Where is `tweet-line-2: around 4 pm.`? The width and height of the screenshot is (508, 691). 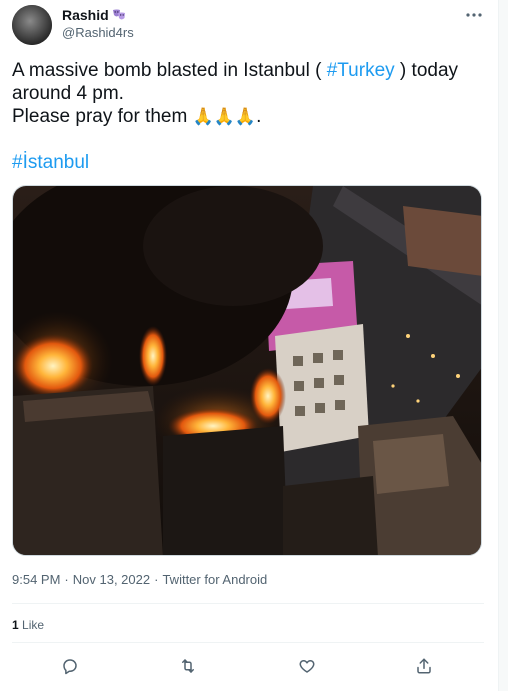
tweet-line-2: around 4 pm. is located at coordinates (68, 93).